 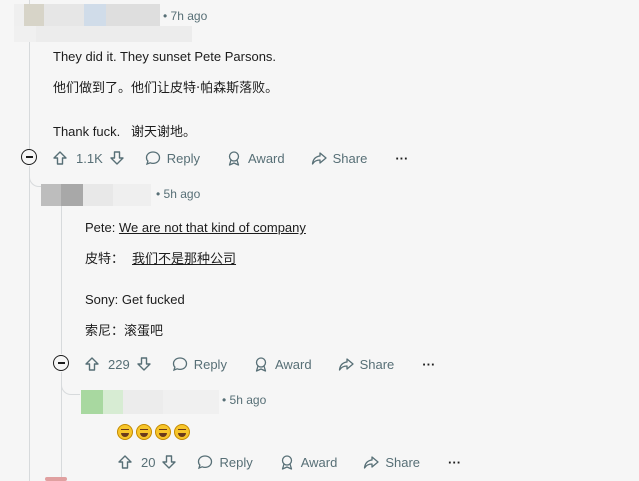 I want to click on vote-count: 1.1K, so click(x=89, y=158).